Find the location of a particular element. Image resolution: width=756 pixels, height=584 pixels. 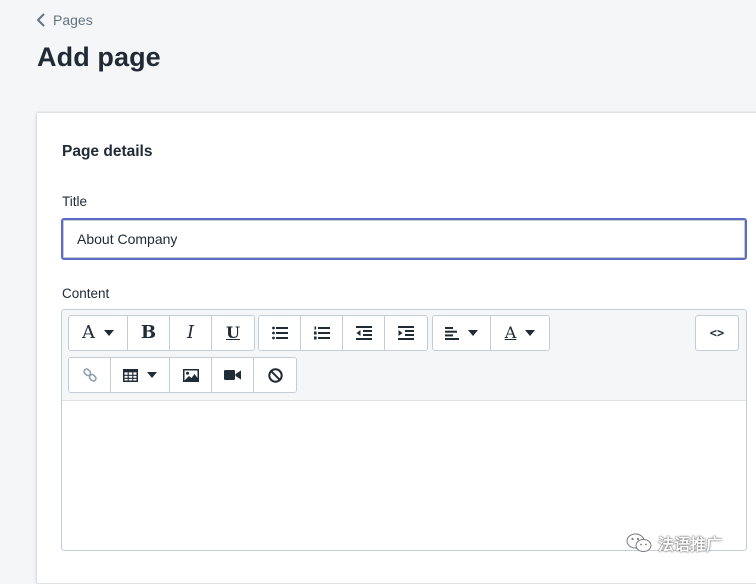

underline-icon: U is located at coordinates (233, 332).